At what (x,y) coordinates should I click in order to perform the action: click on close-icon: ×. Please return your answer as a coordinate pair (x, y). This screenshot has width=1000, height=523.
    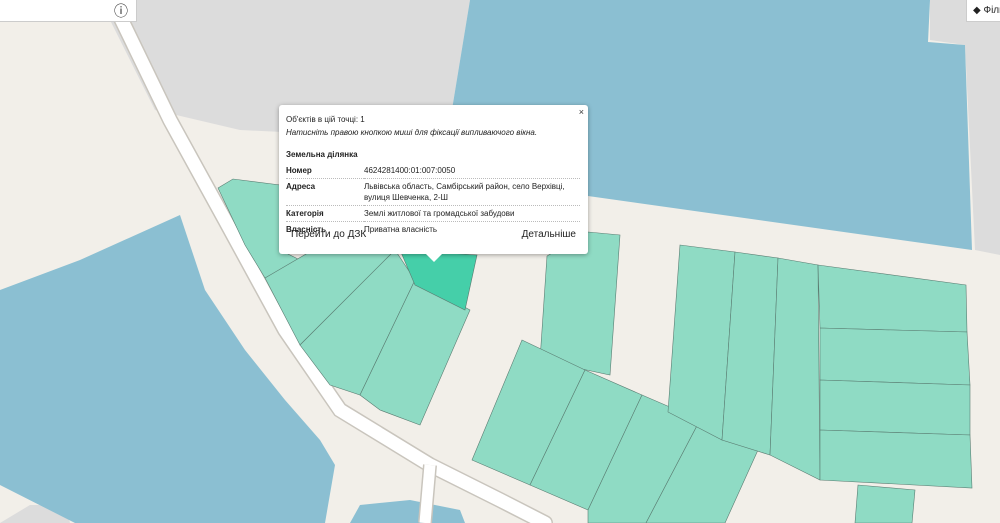
    Looking at the image, I should click on (581, 112).